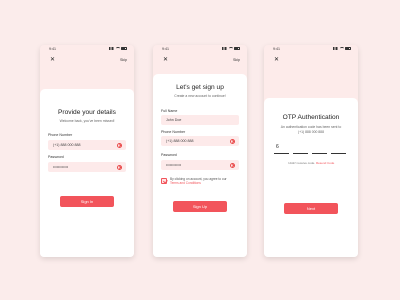  I want to click on next-button: Next, so click(311, 208).